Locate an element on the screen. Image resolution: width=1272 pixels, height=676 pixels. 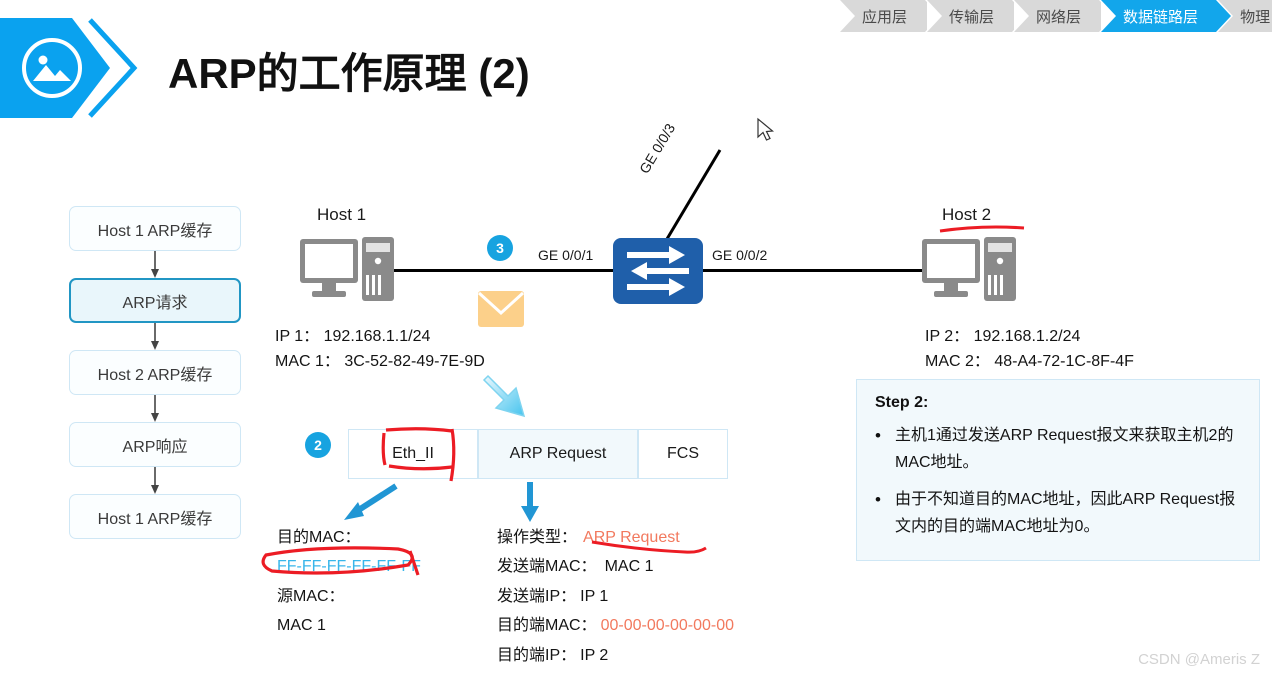
arp-detail-sender-mac-row: 发送端MAC： MAC 1 is located at coordinates (575, 567).